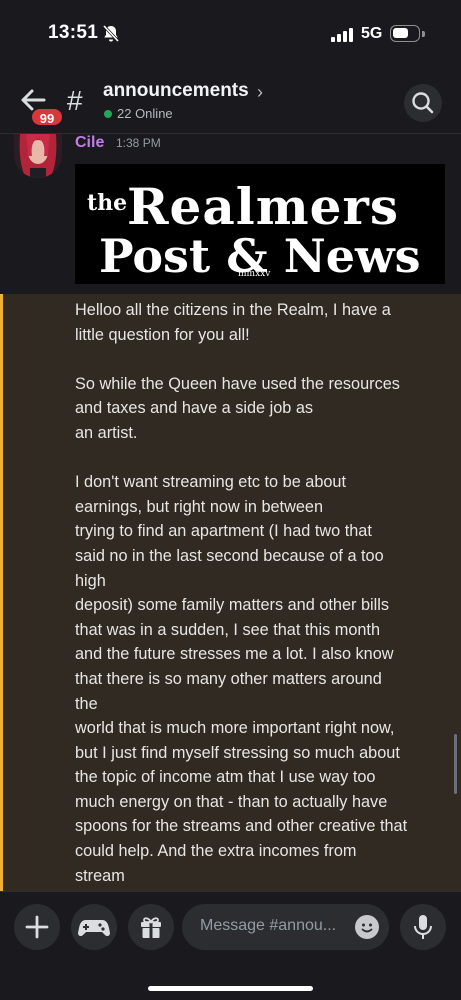 The height and width of the screenshot is (1000, 461). I want to click on gamepad-icon, so click(94, 928).